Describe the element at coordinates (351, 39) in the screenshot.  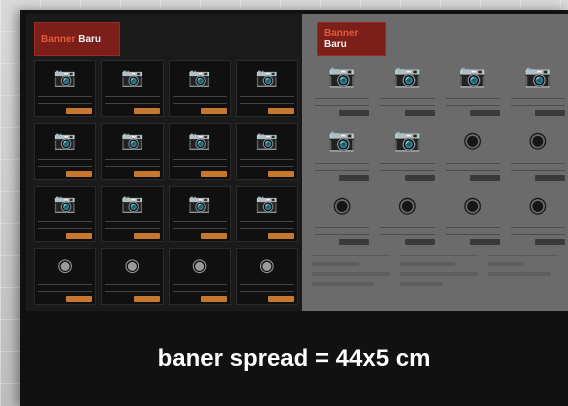
I see `right-banner-badge: Banner Baru` at that location.